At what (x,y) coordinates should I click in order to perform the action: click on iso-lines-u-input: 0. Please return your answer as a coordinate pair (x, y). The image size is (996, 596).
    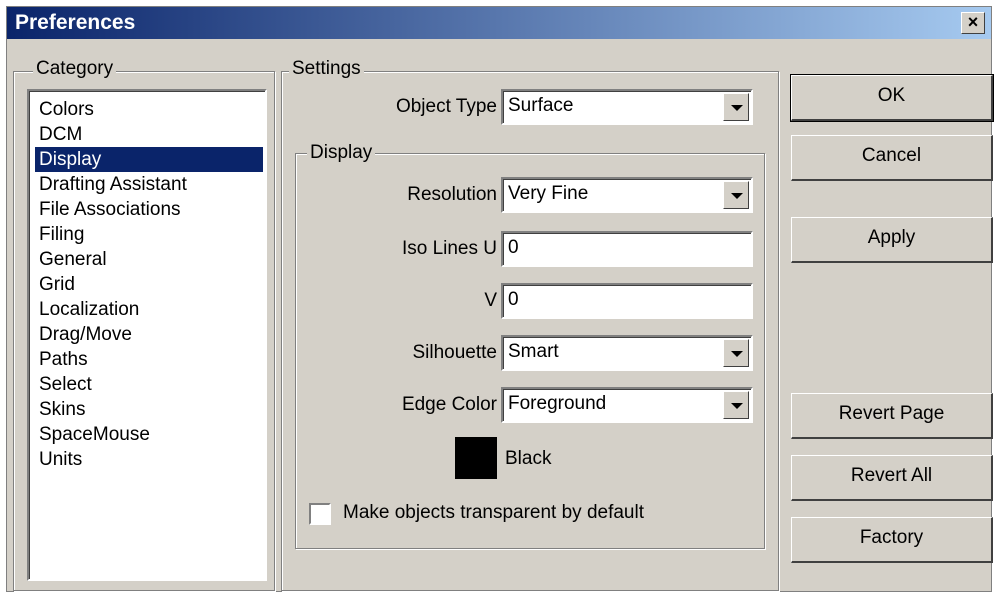
    Looking at the image, I should click on (627, 249).